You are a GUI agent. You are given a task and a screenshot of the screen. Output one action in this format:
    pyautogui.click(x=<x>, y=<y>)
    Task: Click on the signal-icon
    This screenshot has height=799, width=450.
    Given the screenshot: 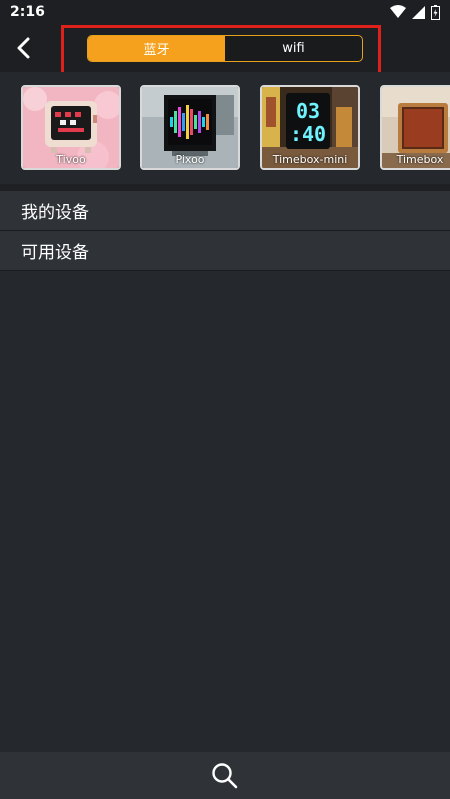 What is the action you would take?
    pyautogui.click(x=418, y=12)
    